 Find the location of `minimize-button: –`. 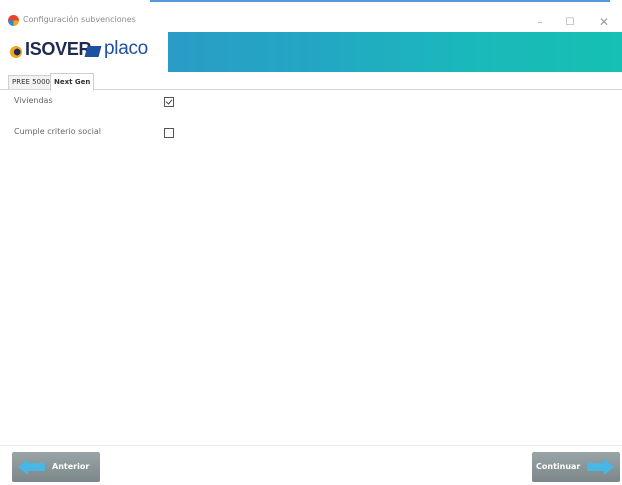

minimize-button: – is located at coordinates (540, 22).